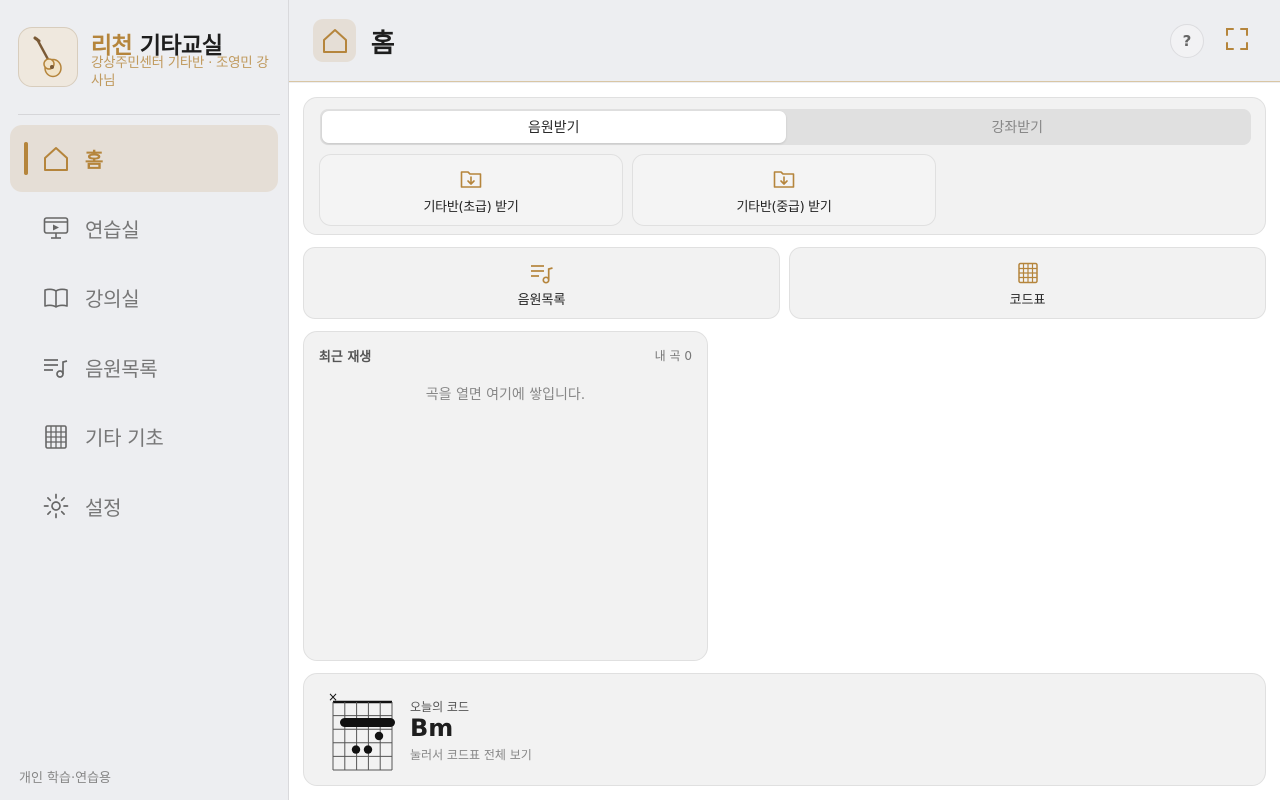  Describe the element at coordinates (26, 158) in the screenshot. I see `active-indicator` at that location.